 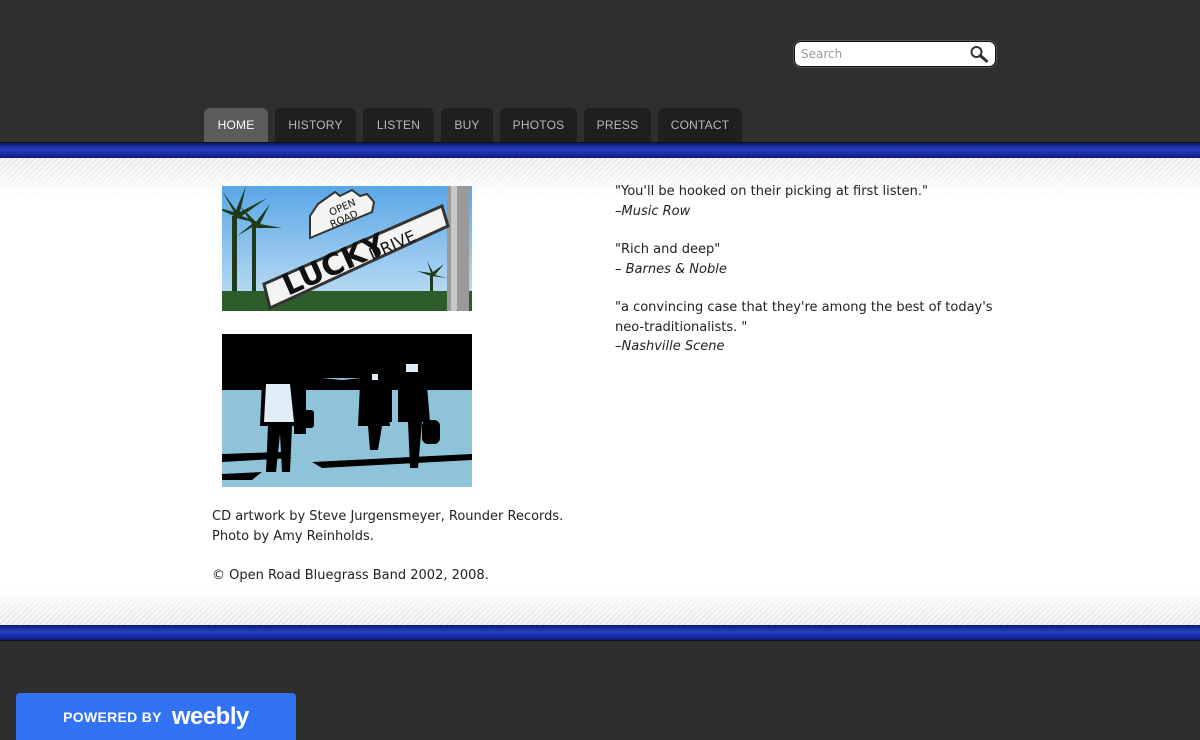 I want to click on top-stripe-pattern, so click(x=600, y=178).